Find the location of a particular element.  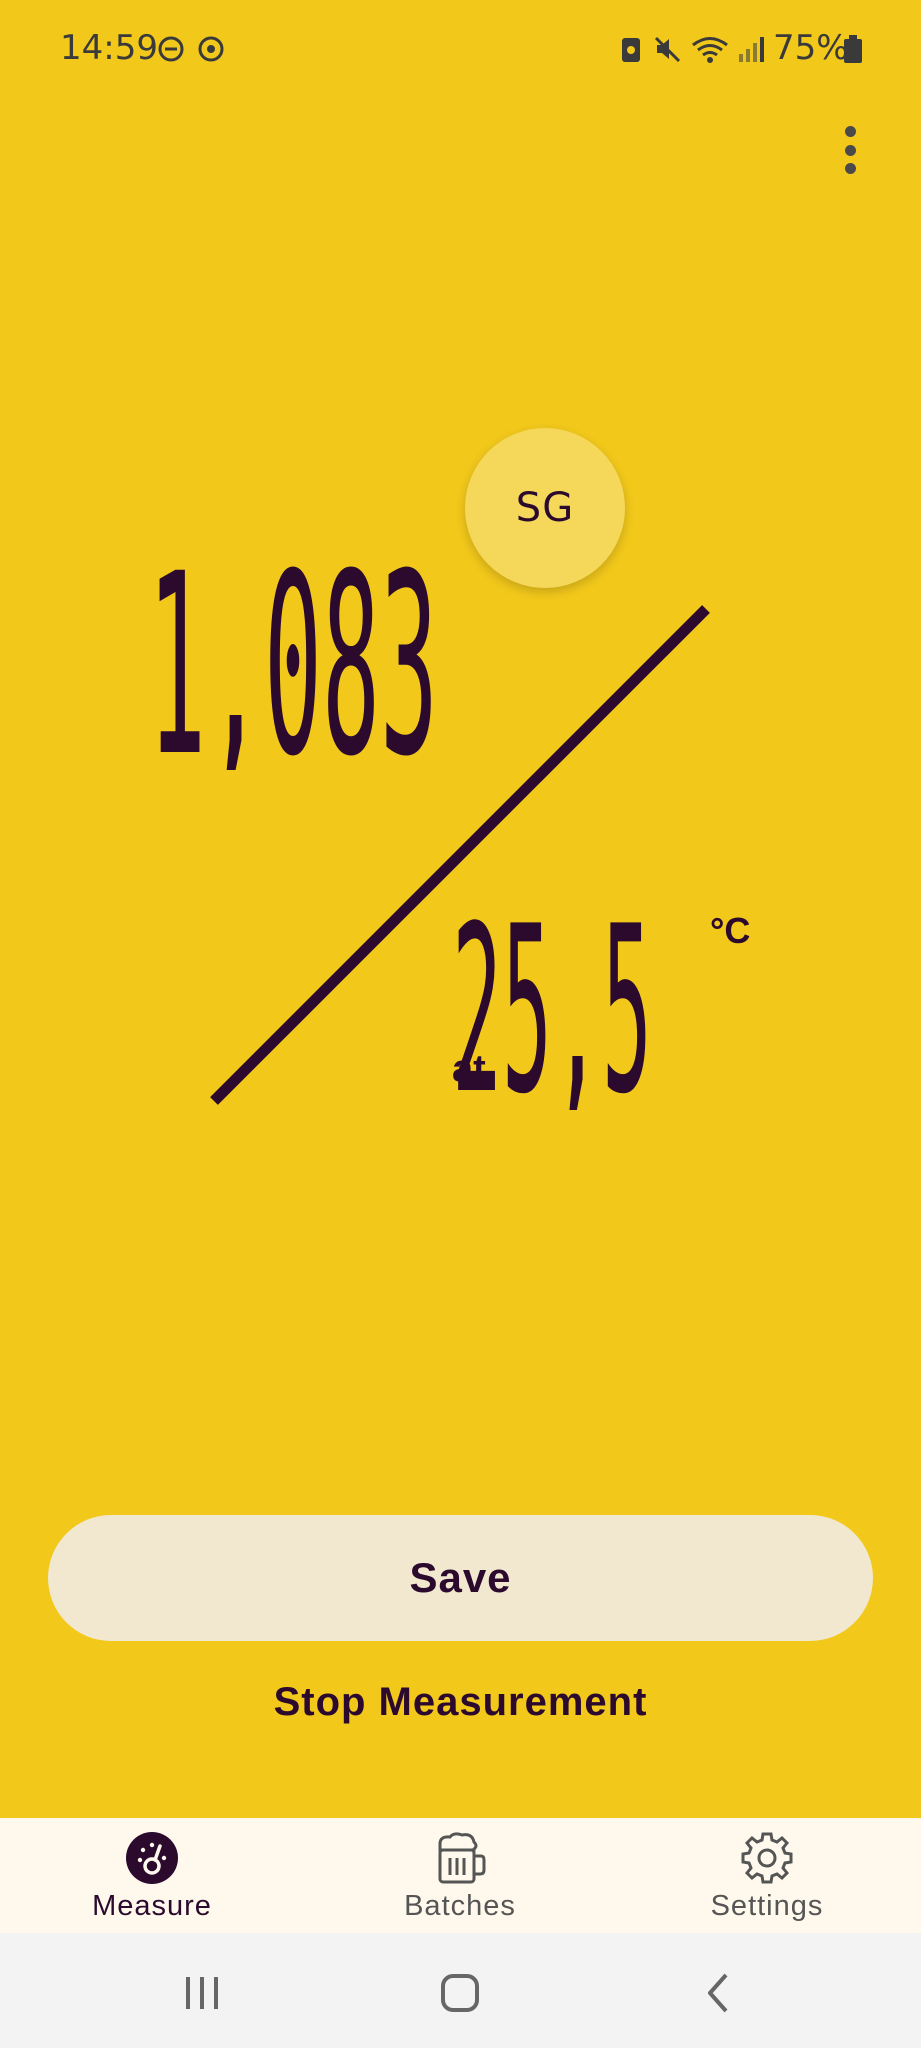

svg-text: 1,083 is located at coordinates (293, 655).